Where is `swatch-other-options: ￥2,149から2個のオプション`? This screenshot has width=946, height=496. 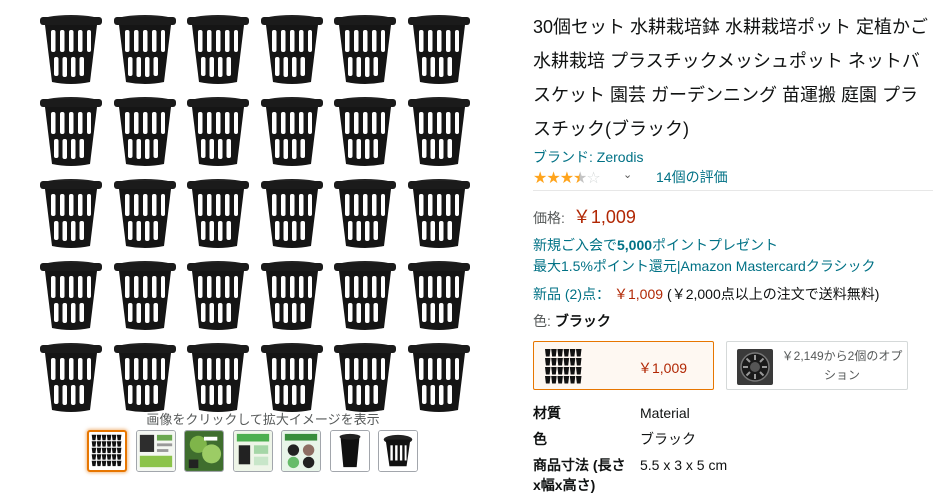 swatch-other-options: ￥2,149から2個のオプション is located at coordinates (817, 365).